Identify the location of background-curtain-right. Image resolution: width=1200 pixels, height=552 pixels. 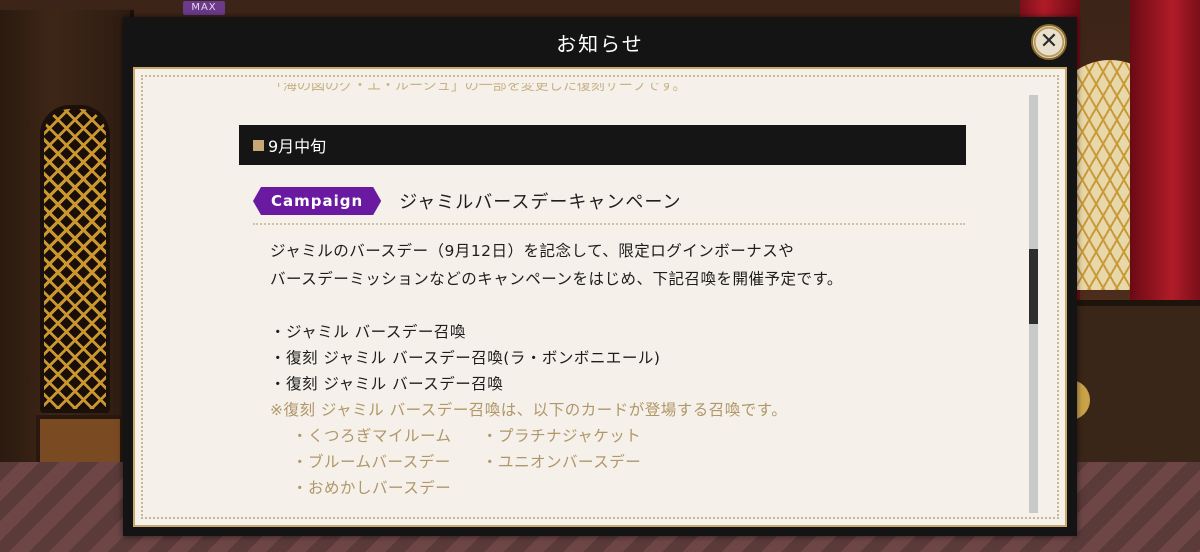
(1165, 165).